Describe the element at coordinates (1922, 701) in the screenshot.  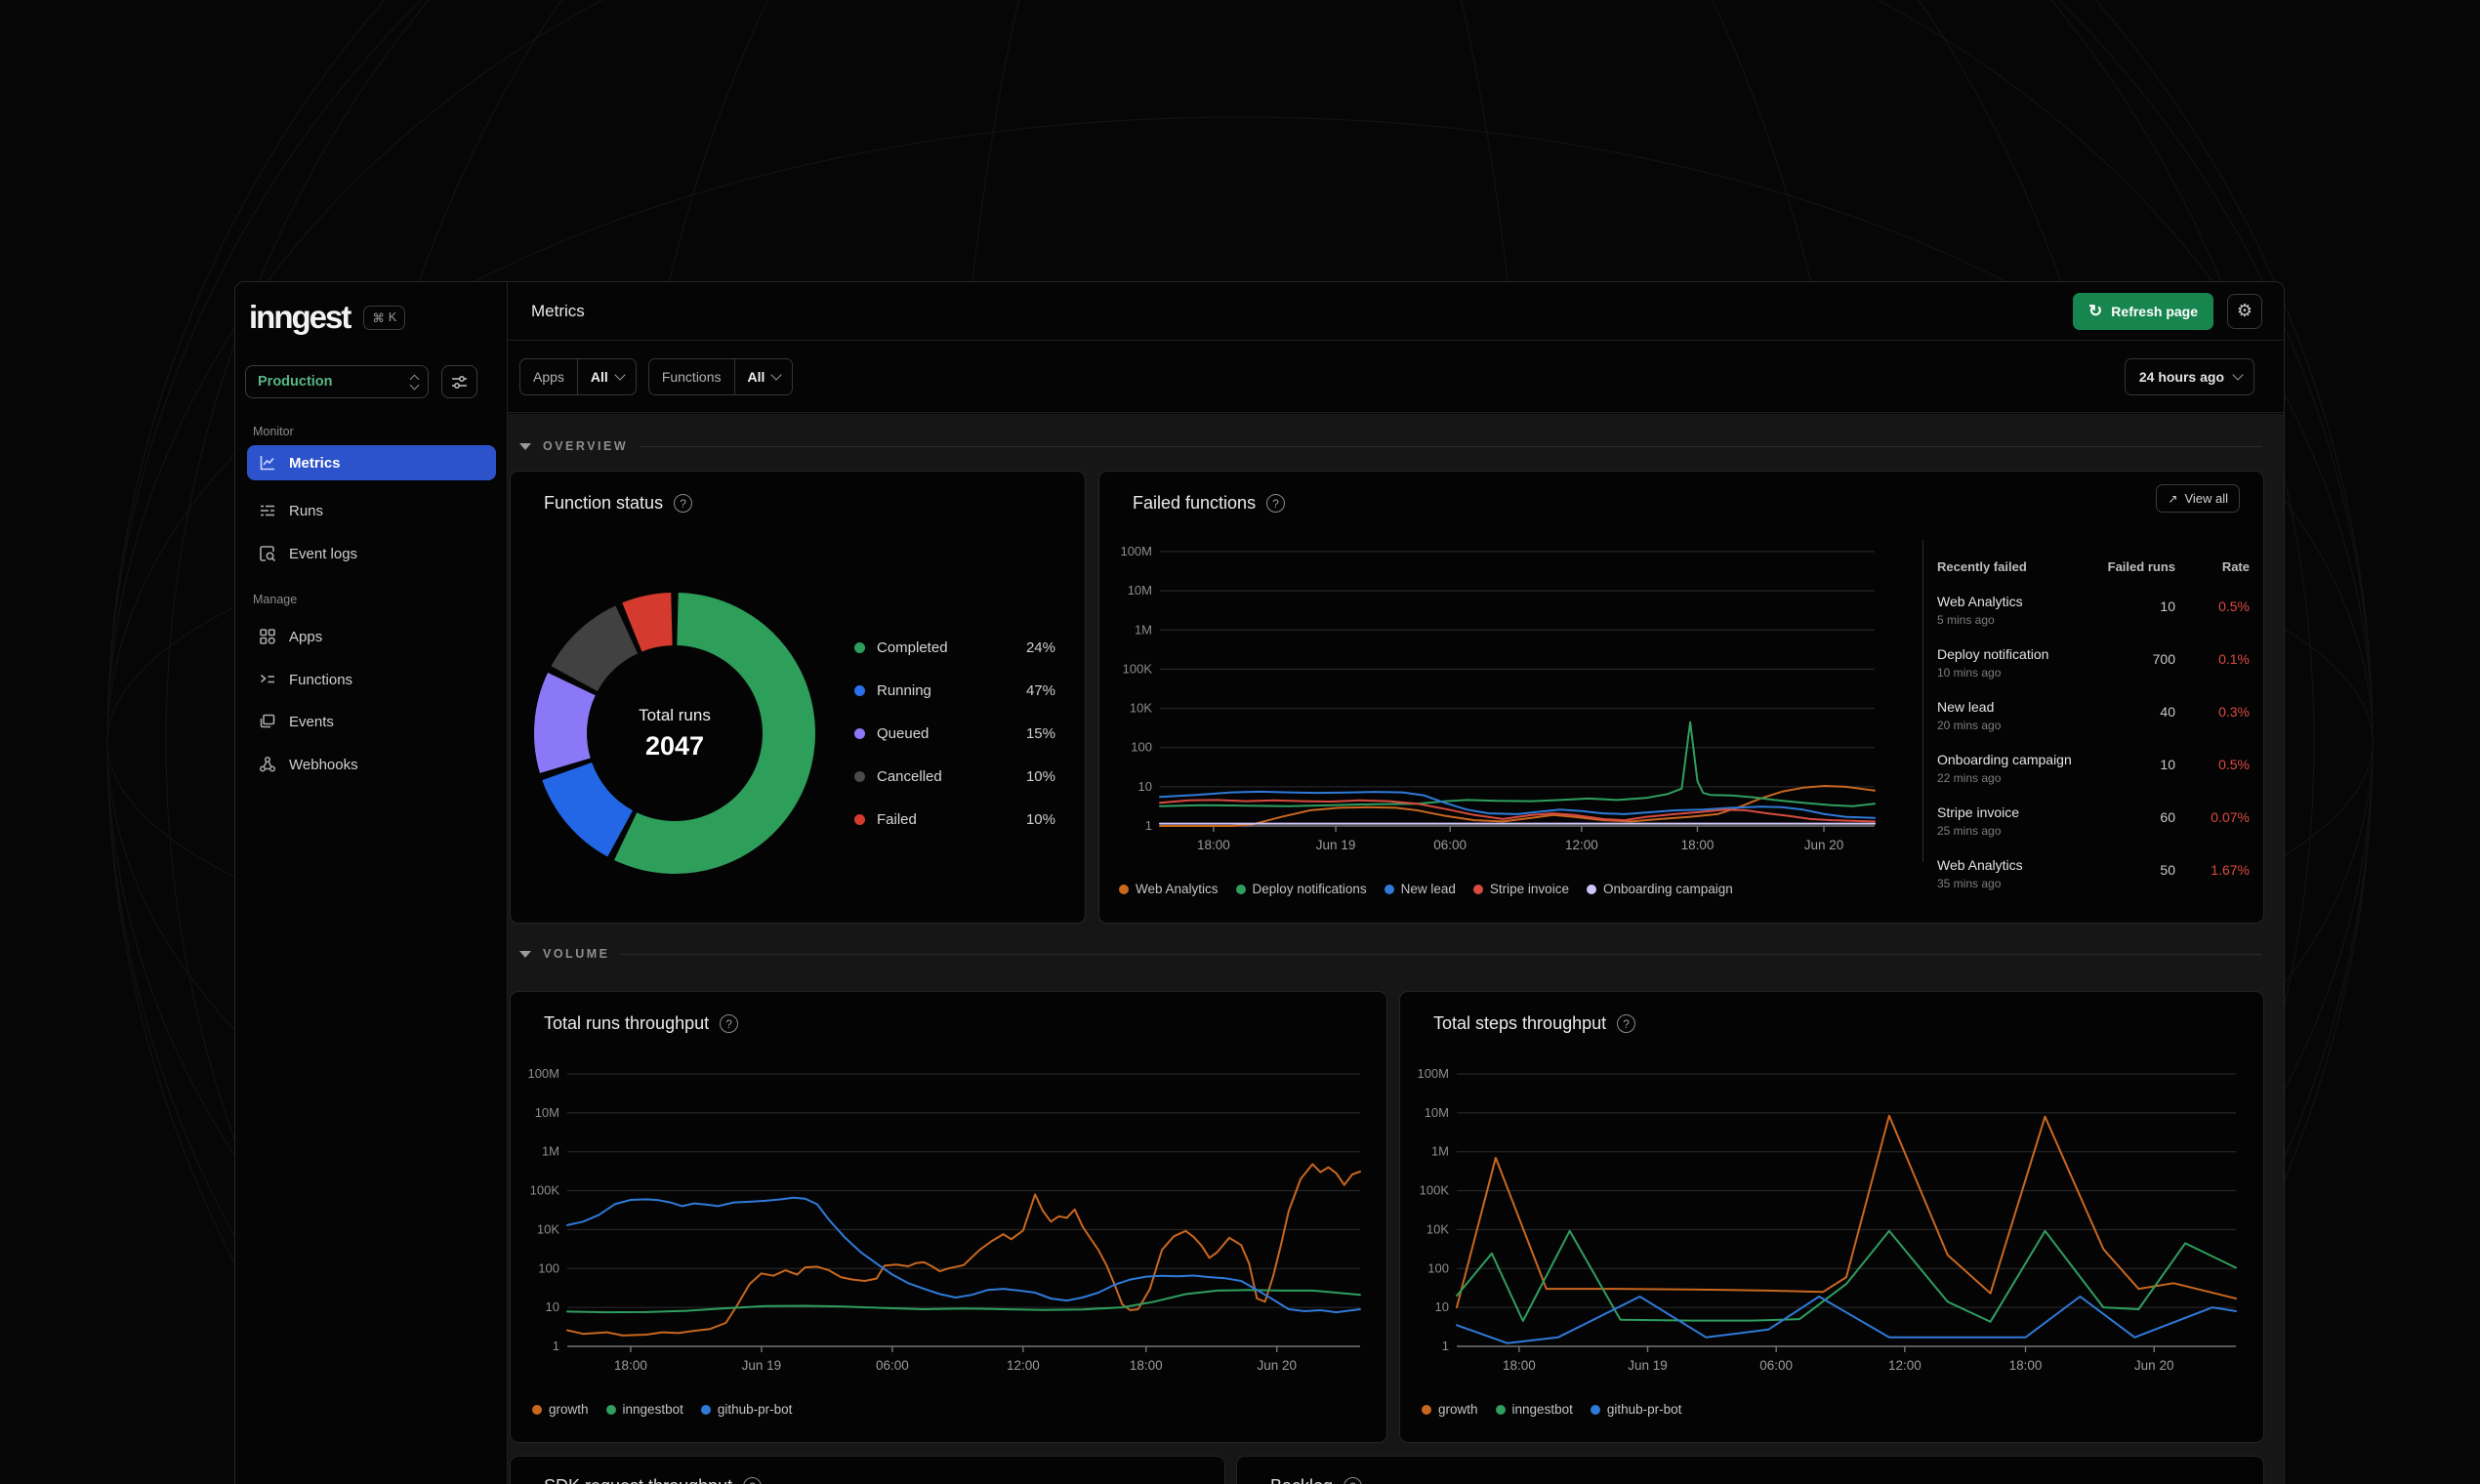
I see `divider` at that location.